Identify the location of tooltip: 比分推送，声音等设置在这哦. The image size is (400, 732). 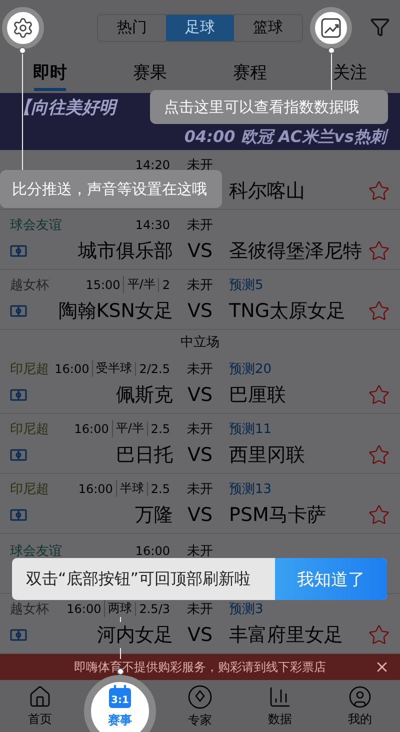
(111, 189).